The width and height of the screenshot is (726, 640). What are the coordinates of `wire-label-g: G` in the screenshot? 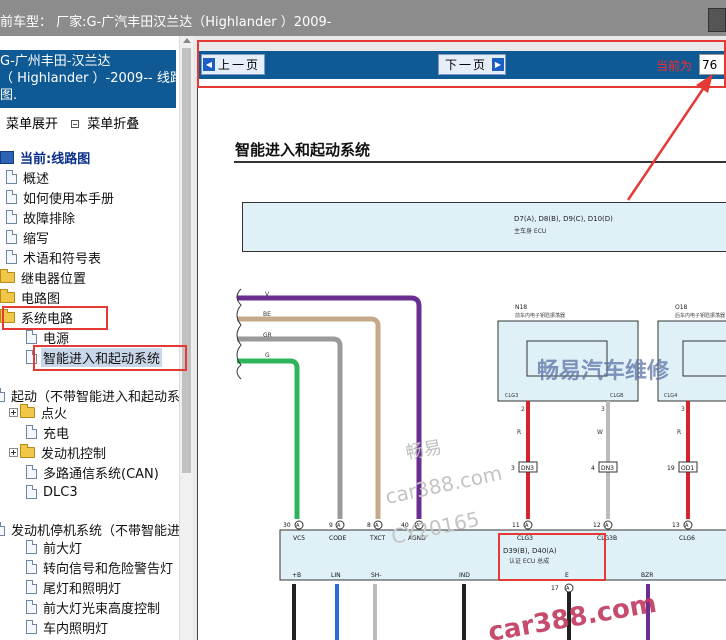 It's located at (267, 355).